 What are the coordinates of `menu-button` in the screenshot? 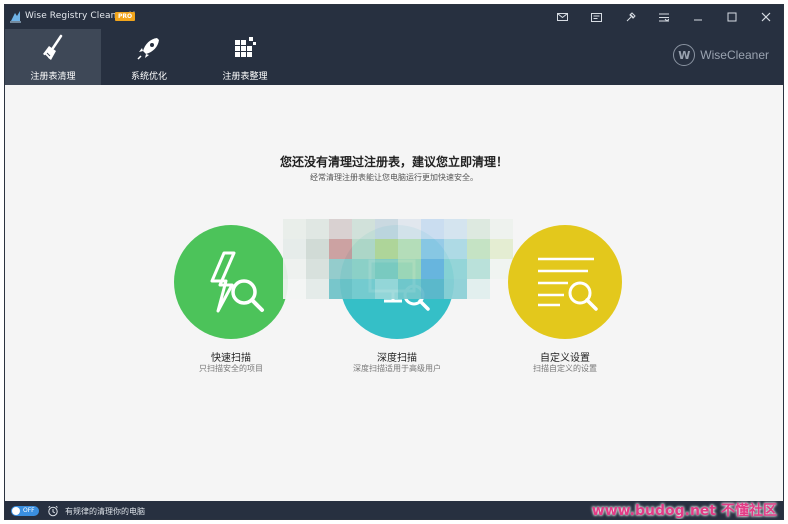 It's located at (664, 17).